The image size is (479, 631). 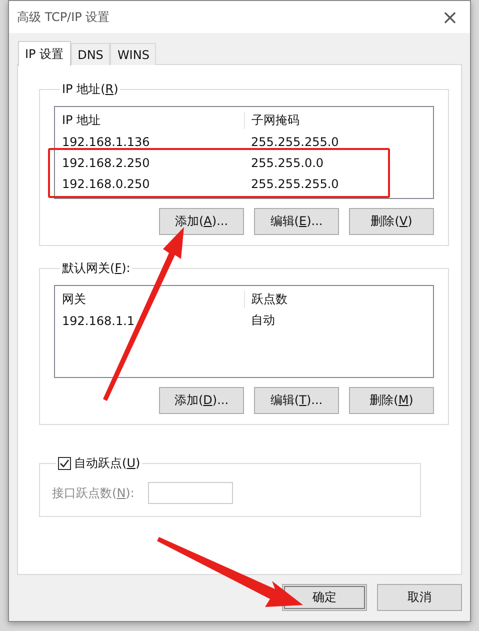 I want to click on tab: WINS, so click(x=133, y=54).